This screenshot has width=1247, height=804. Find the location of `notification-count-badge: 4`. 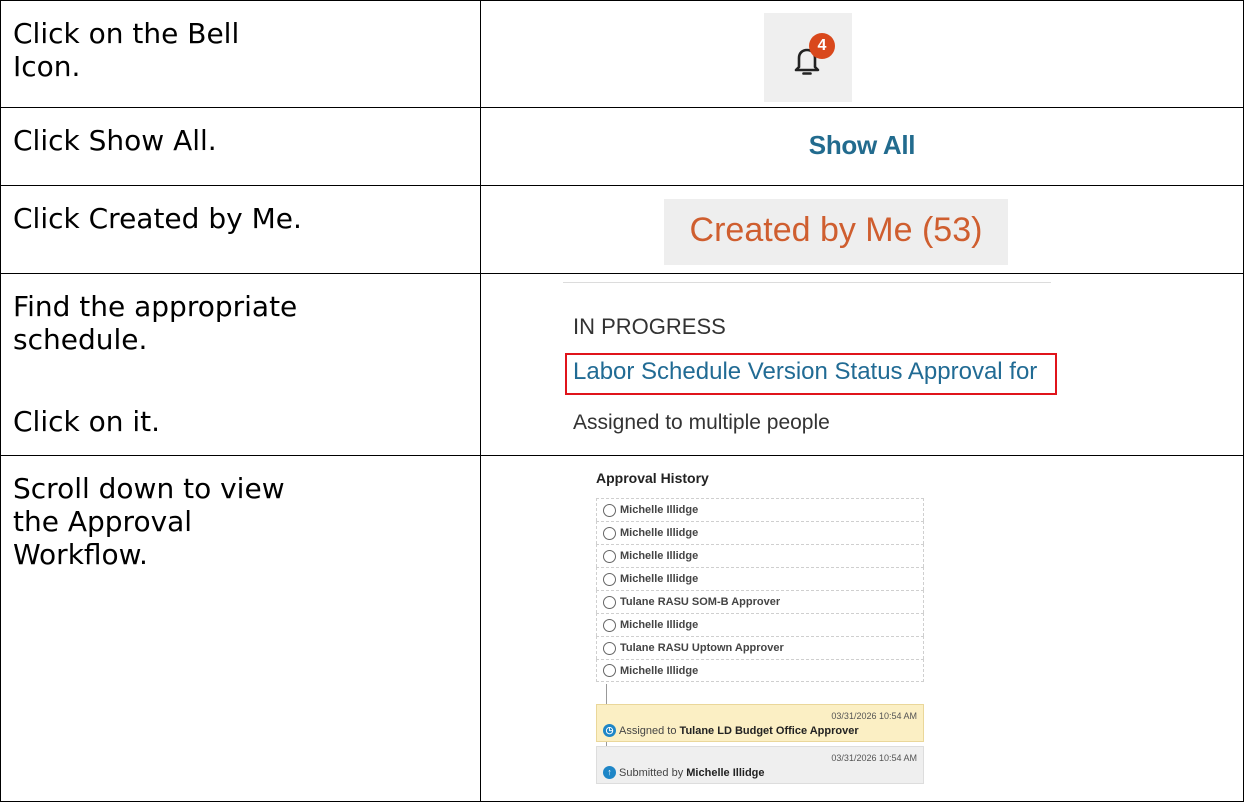

notification-count-badge: 4 is located at coordinates (822, 46).